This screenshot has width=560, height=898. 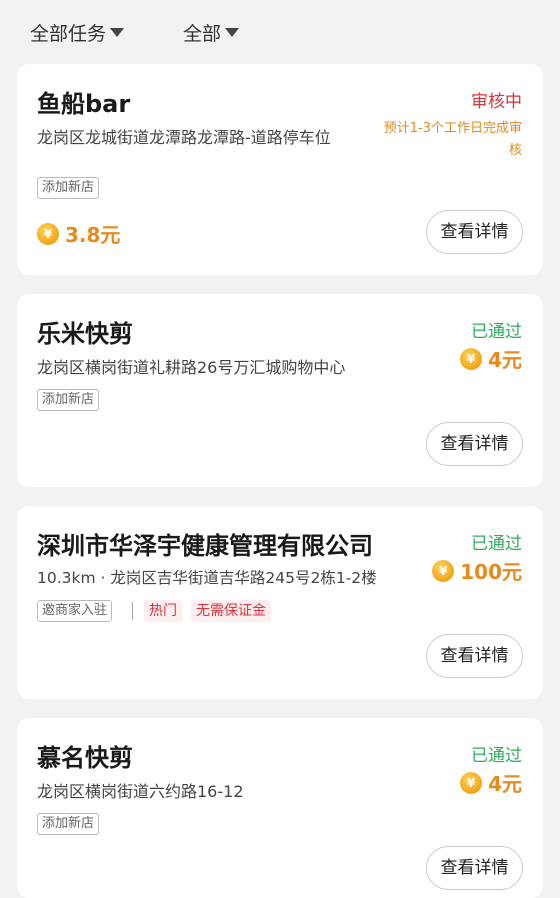 What do you see at coordinates (491, 572) in the screenshot?
I see `reward-amount: 100元` at bounding box center [491, 572].